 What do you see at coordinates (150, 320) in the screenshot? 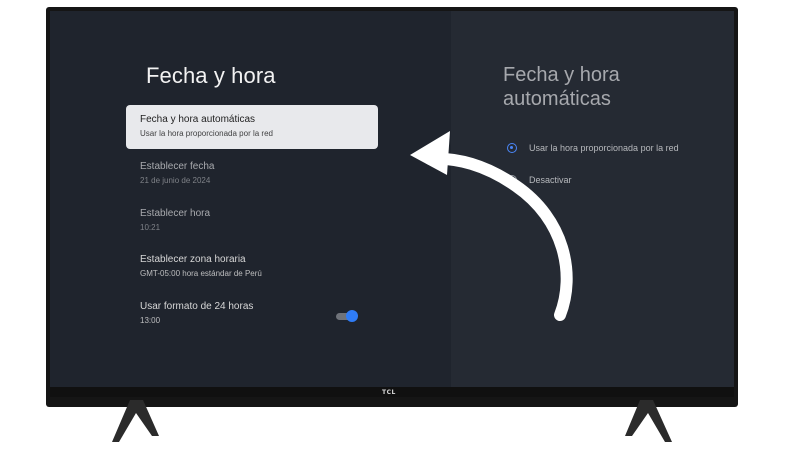
I see `menu-item-secondary: 13:00` at bounding box center [150, 320].